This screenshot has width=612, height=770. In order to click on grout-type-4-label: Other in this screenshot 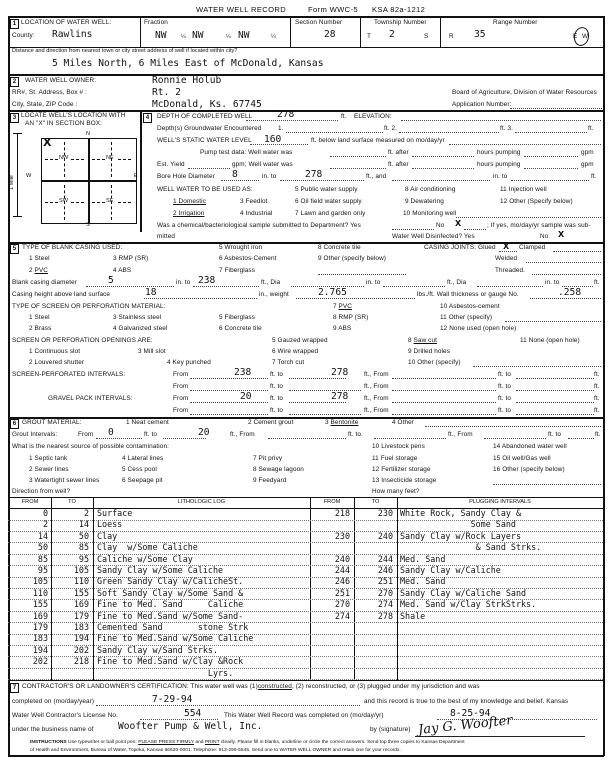, I will do `click(406, 422)`.